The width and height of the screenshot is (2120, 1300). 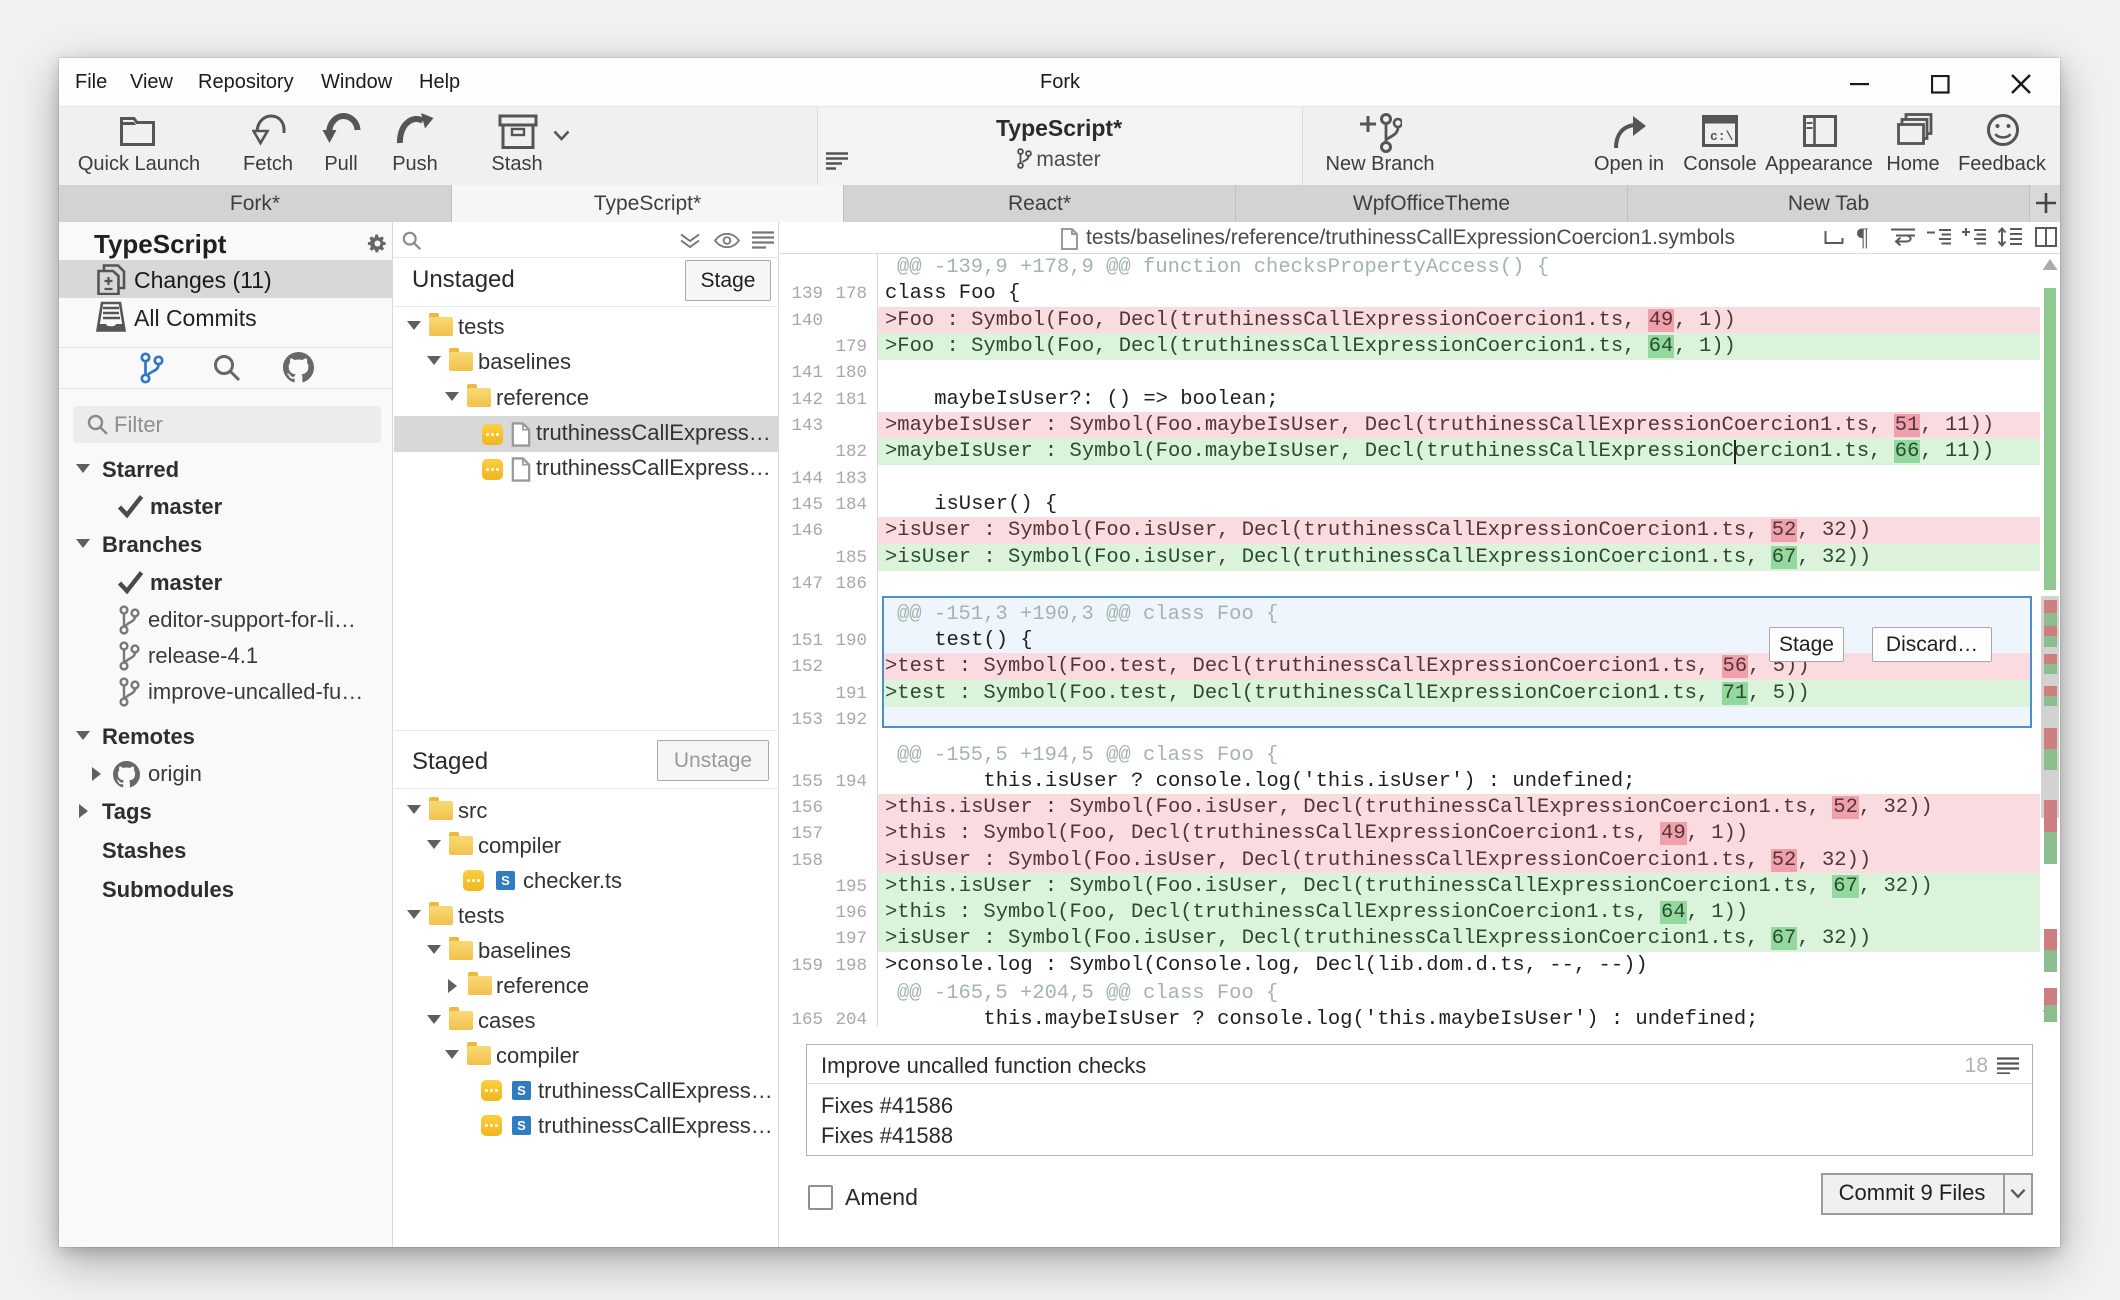 I want to click on svg-text: c:\, so click(x=1722, y=136).